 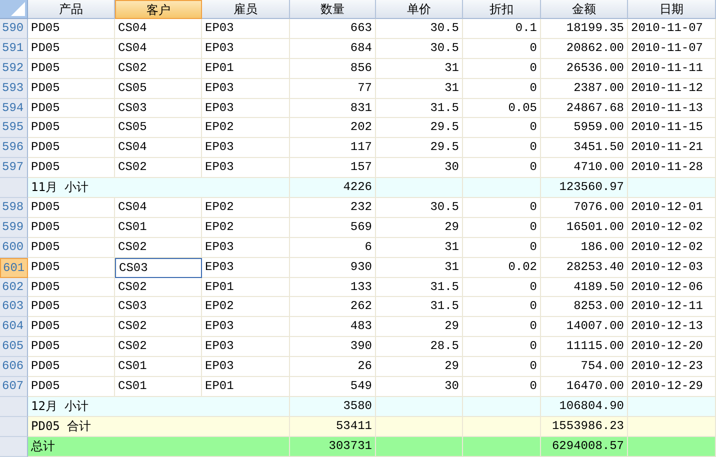 What do you see at coordinates (672, 88) in the screenshot?
I see `table-cell: 2010-11-12` at bounding box center [672, 88].